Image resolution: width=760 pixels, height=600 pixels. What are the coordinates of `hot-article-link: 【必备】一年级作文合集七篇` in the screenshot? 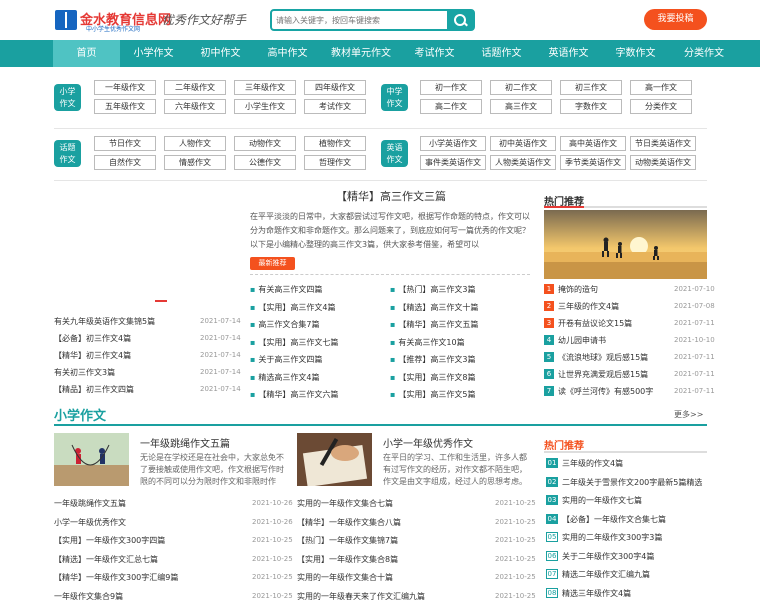 It's located at (634, 519).